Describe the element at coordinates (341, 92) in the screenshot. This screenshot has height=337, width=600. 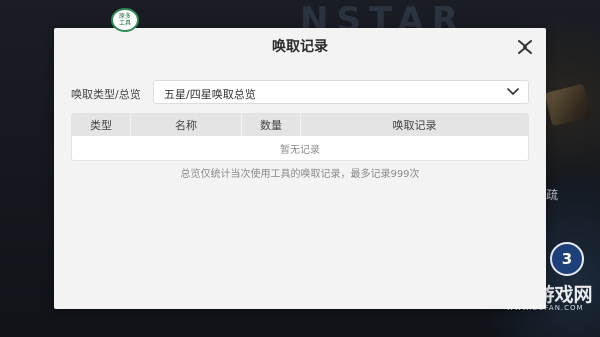
I see `pull-type-select: 五星/四星唤取总览` at that location.